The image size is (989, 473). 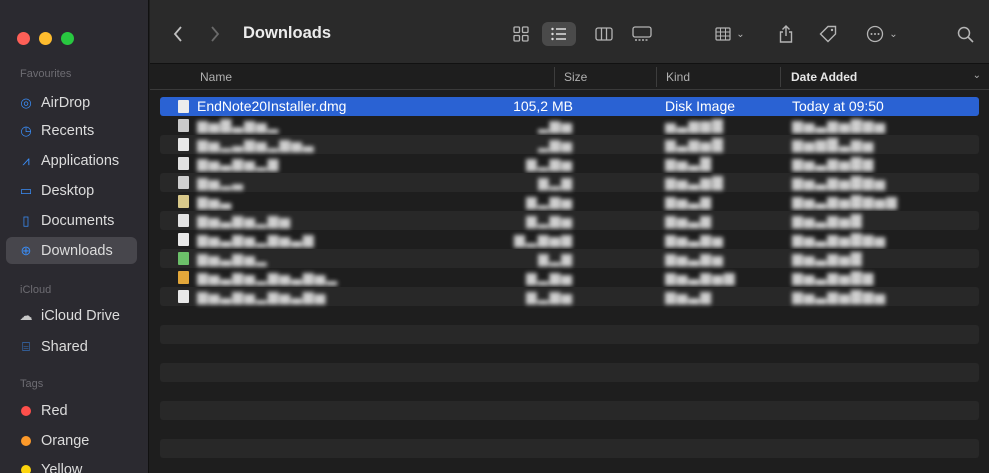 I want to click on more-icon, so click(x=875, y=34).